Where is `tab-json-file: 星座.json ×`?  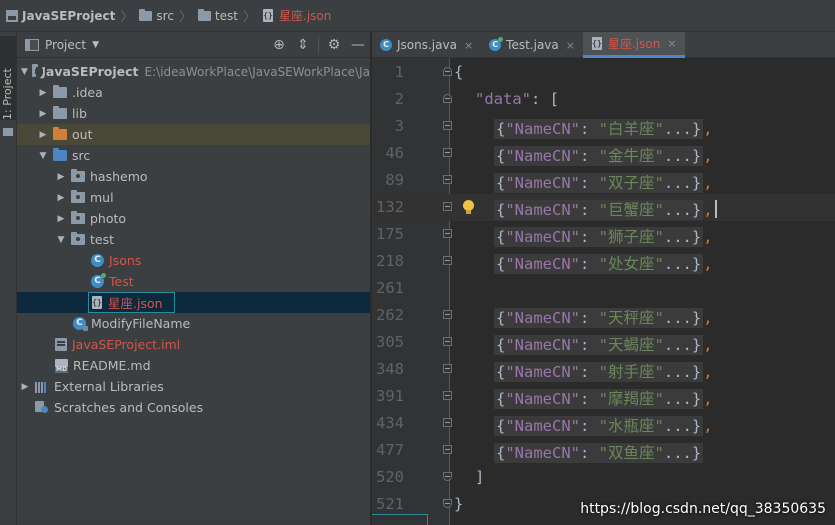
tab-json-file: 星座.json × is located at coordinates (633, 45).